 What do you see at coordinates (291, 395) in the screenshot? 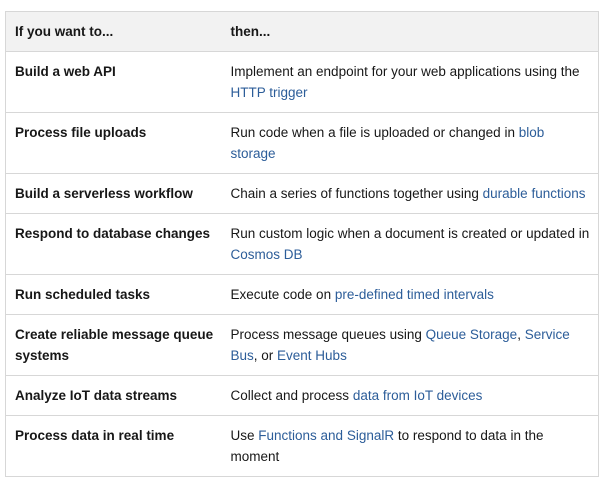
I see `description-text: Collect and process` at bounding box center [291, 395].